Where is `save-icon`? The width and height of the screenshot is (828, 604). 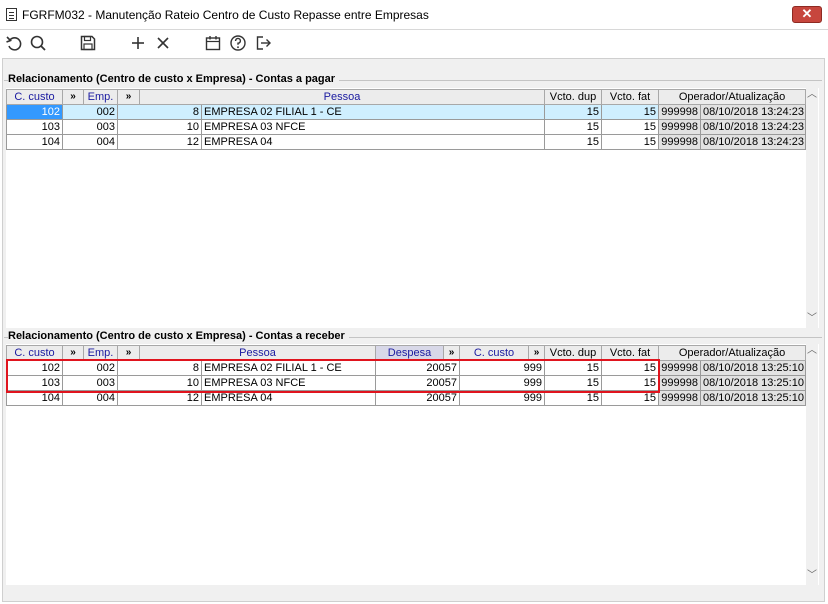 save-icon is located at coordinates (88, 43).